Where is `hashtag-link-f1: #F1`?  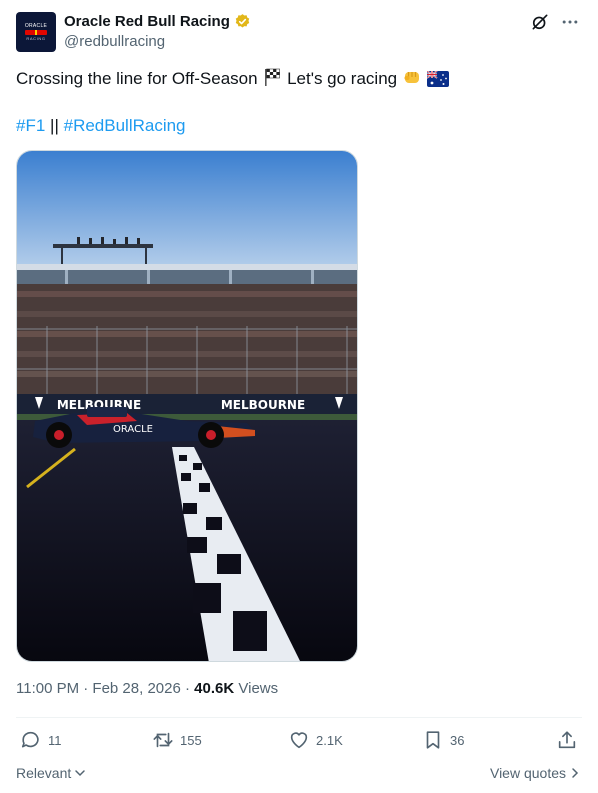
hashtag-link-f1: #F1 is located at coordinates (30, 125).